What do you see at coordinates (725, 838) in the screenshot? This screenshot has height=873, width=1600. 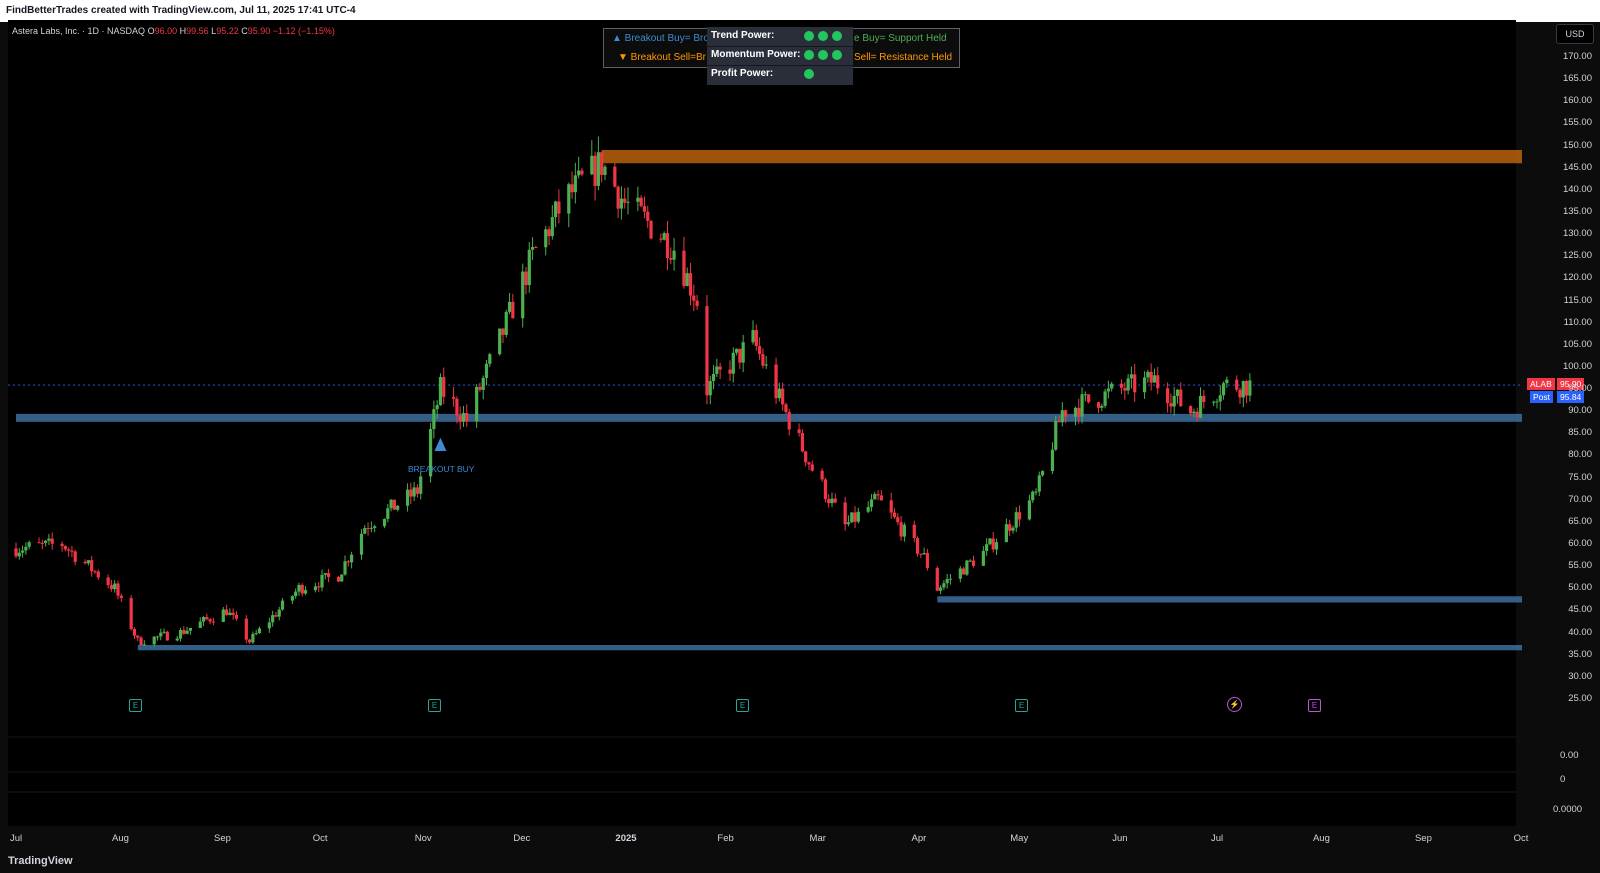 I see `x-tick-label: Feb` at bounding box center [725, 838].